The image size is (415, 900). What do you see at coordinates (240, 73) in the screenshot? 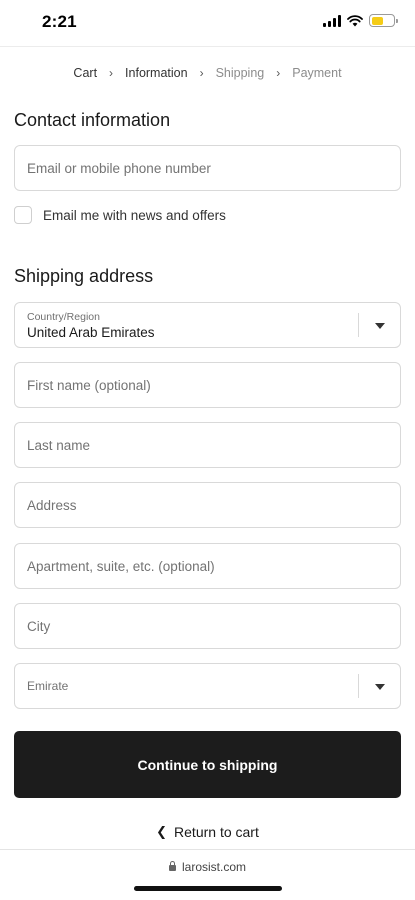
I see `breadcrumb-shipping: Shipping` at bounding box center [240, 73].